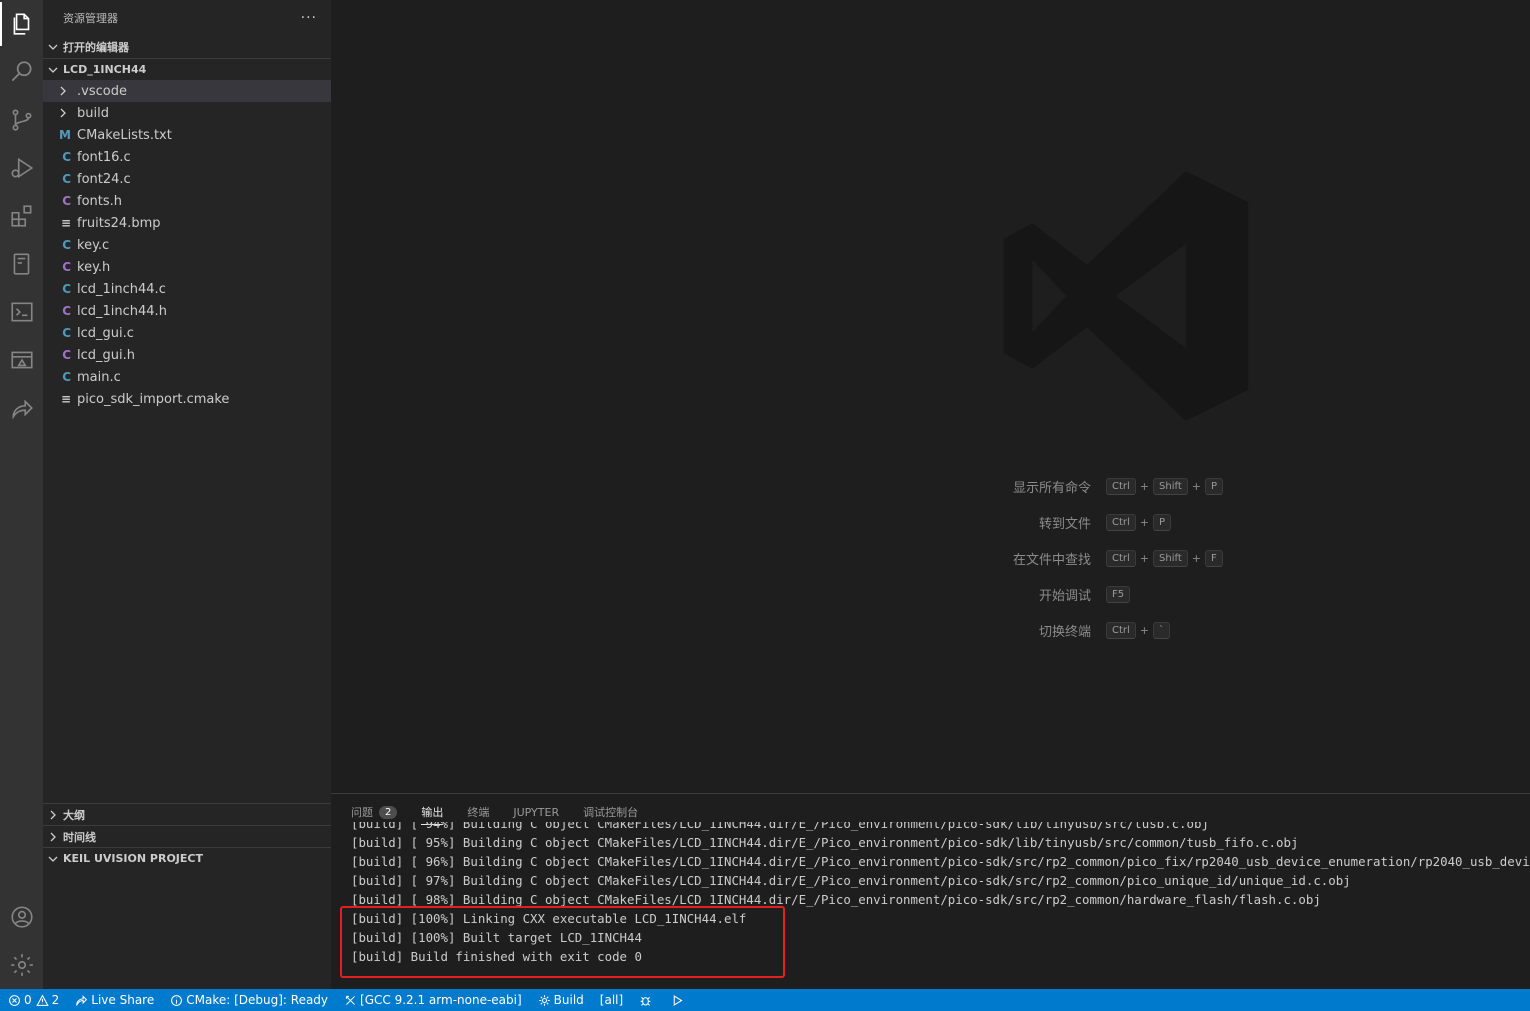  Describe the element at coordinates (55, 1000) in the screenshot. I see `warning-count: 2` at that location.